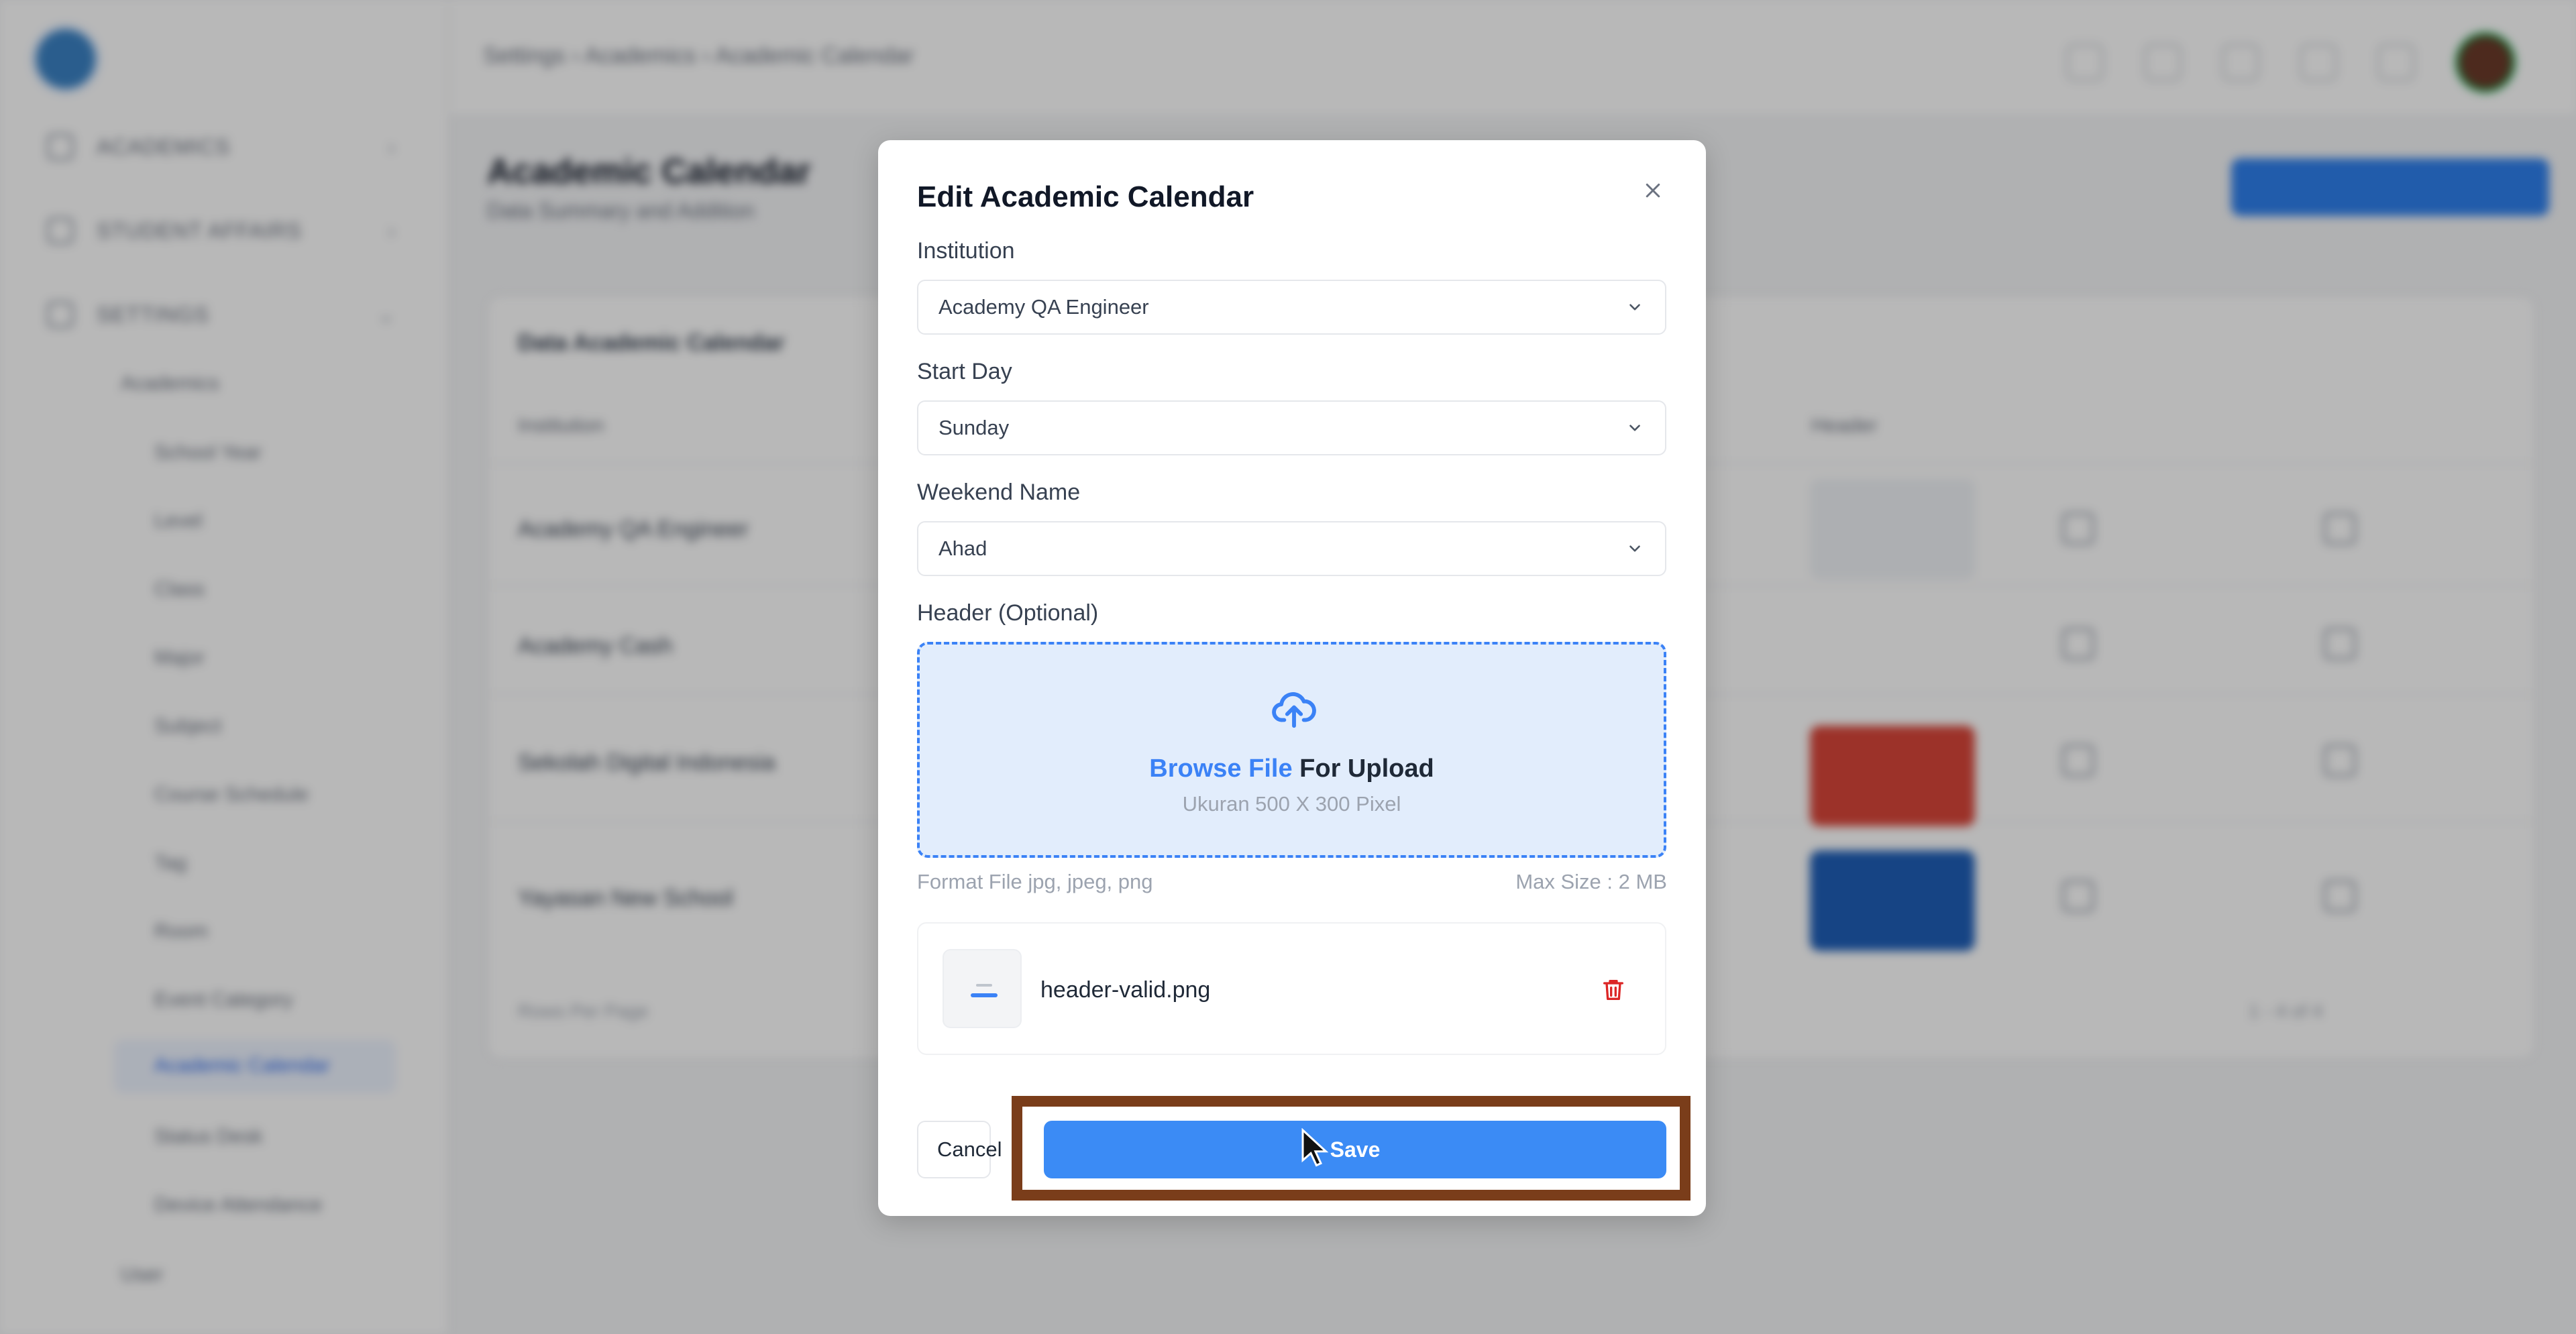  Describe the element at coordinates (1291, 427) in the screenshot. I see `start-day-select: Sunday` at that location.